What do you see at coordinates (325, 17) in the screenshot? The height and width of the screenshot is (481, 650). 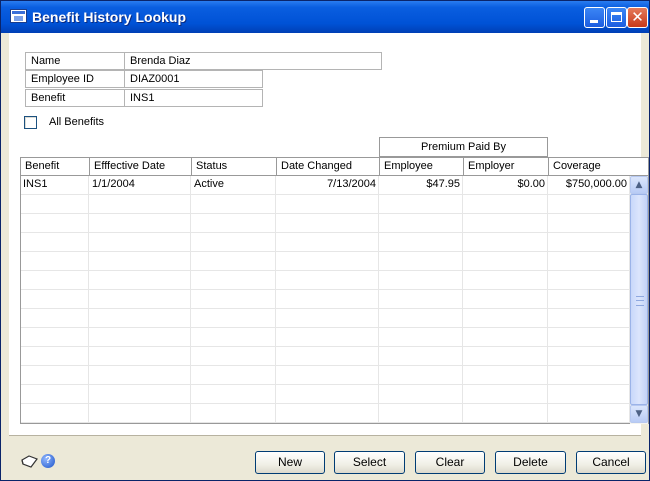 I see `title-bar: Benefit History Lookup ✕` at bounding box center [325, 17].